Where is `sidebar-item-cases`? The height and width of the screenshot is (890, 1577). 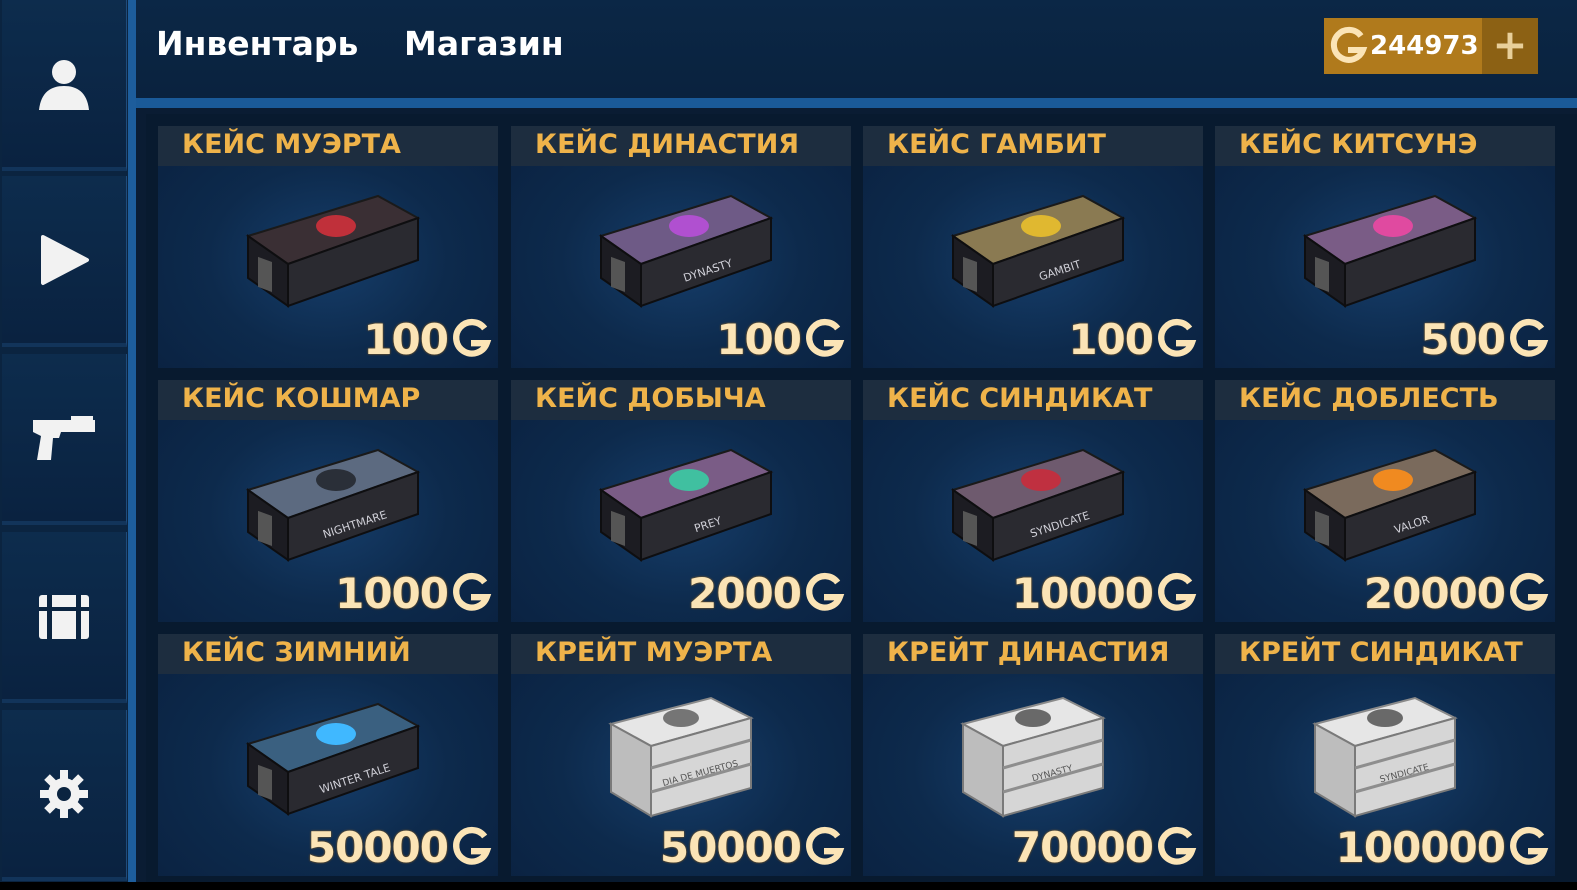
sidebar-item-cases is located at coordinates (64, 617).